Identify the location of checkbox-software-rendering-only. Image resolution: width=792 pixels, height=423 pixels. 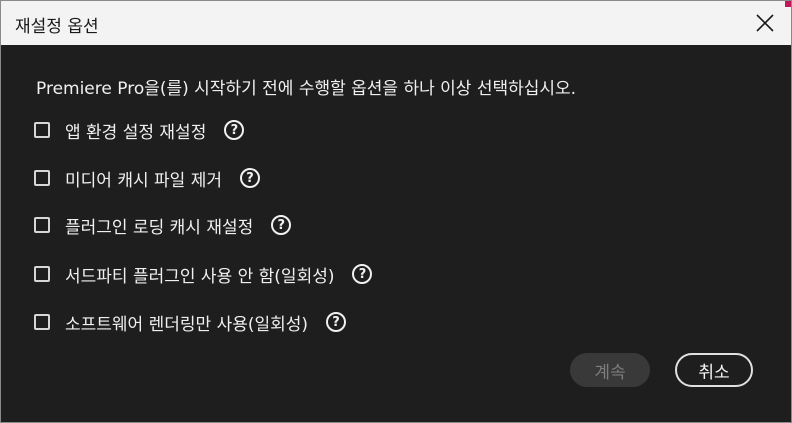
(42, 322).